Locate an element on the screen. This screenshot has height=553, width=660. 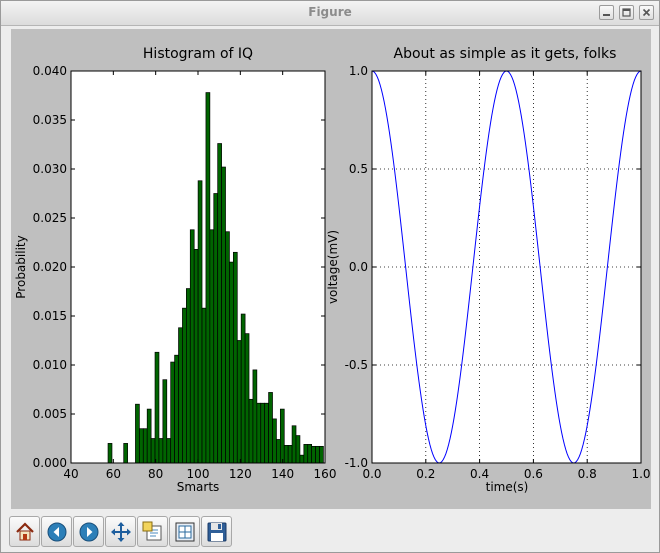
line-title: About as simple as it gets, folks is located at coordinates (505, 54).